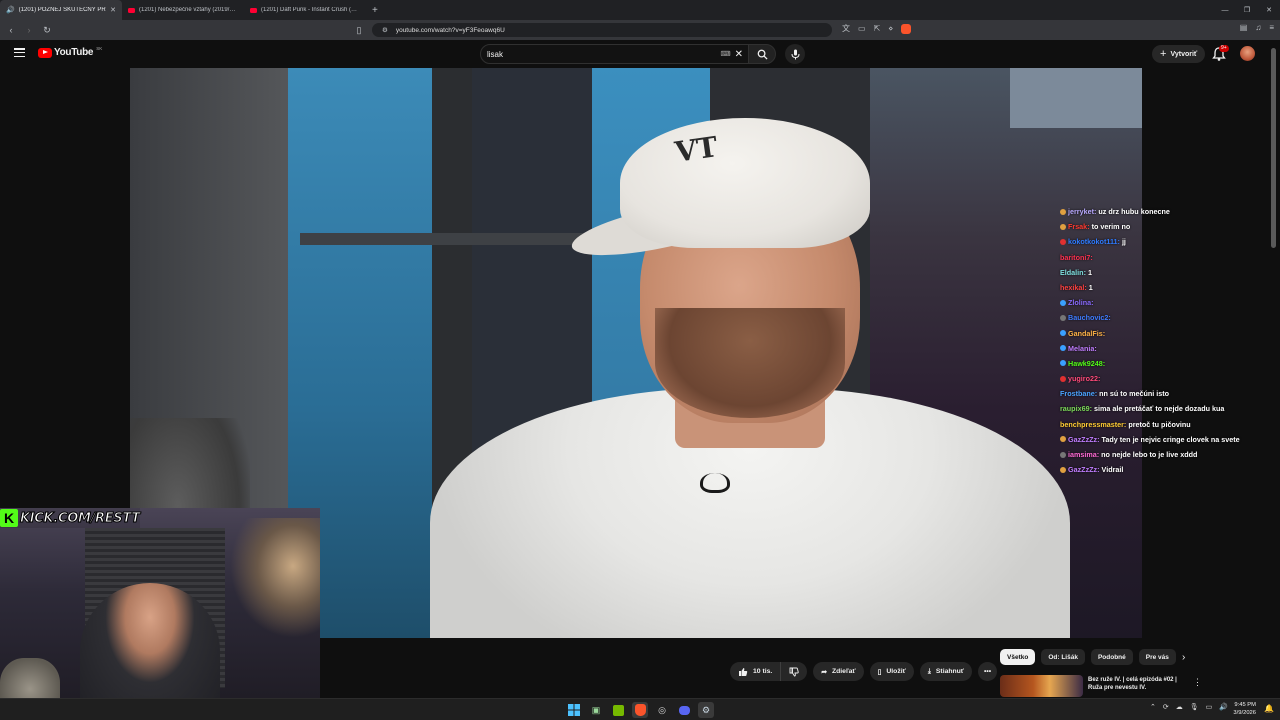 The image size is (1280, 720). Describe the element at coordinates (1018, 657) in the screenshot. I see `chip-all: Všetko` at that location.